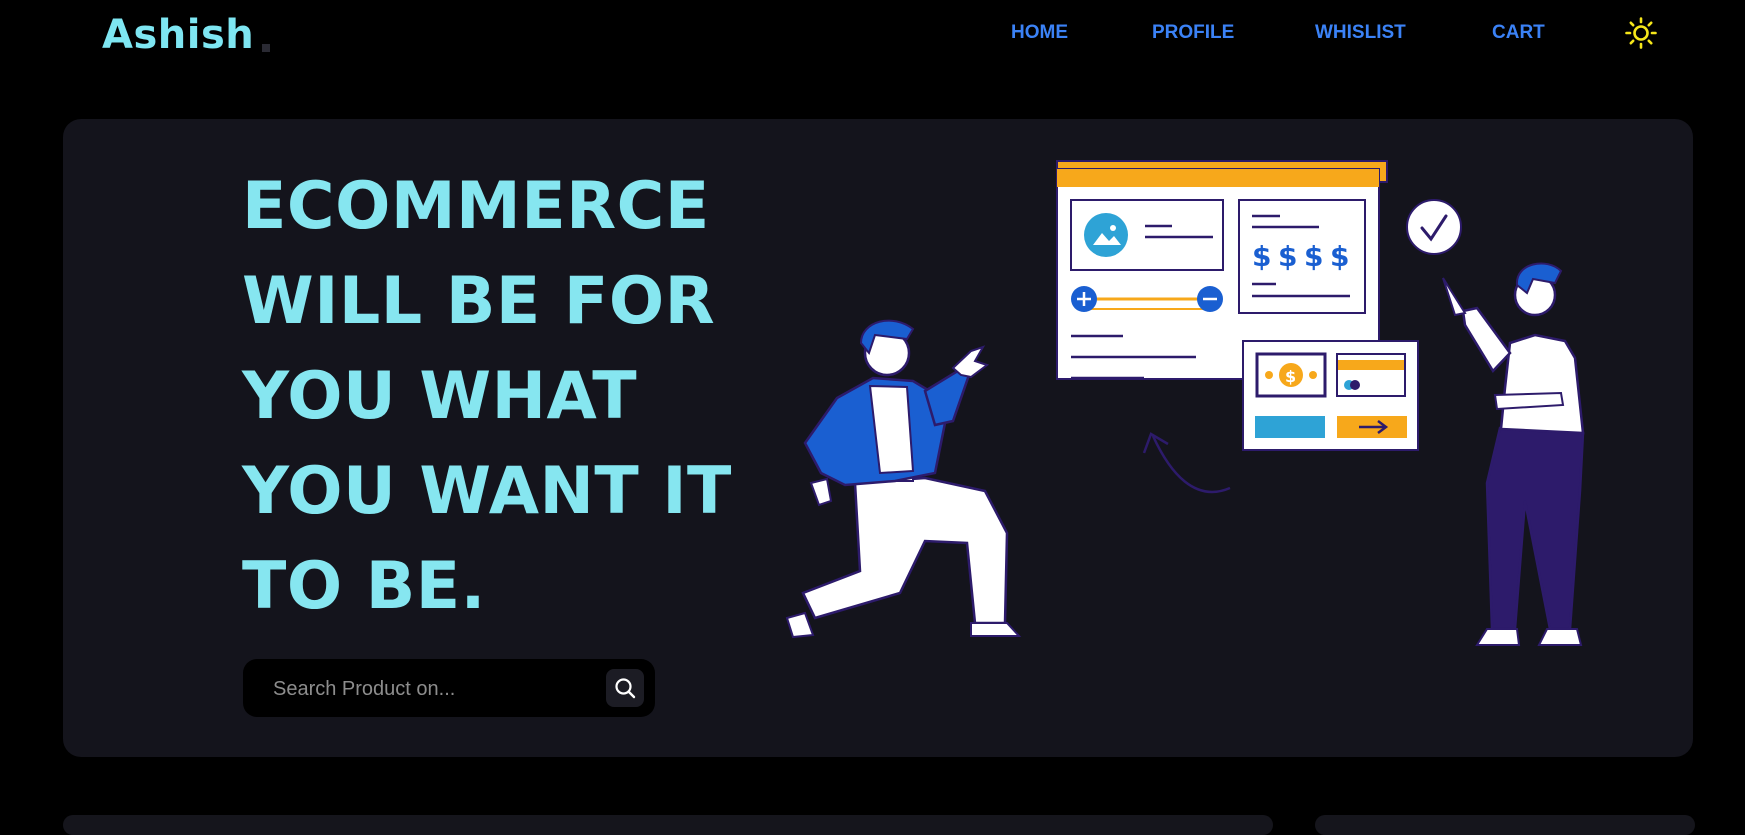 This screenshot has height=835, width=1745. What do you see at coordinates (1290, 376) in the screenshot?
I see `coin-symbol: $` at bounding box center [1290, 376].